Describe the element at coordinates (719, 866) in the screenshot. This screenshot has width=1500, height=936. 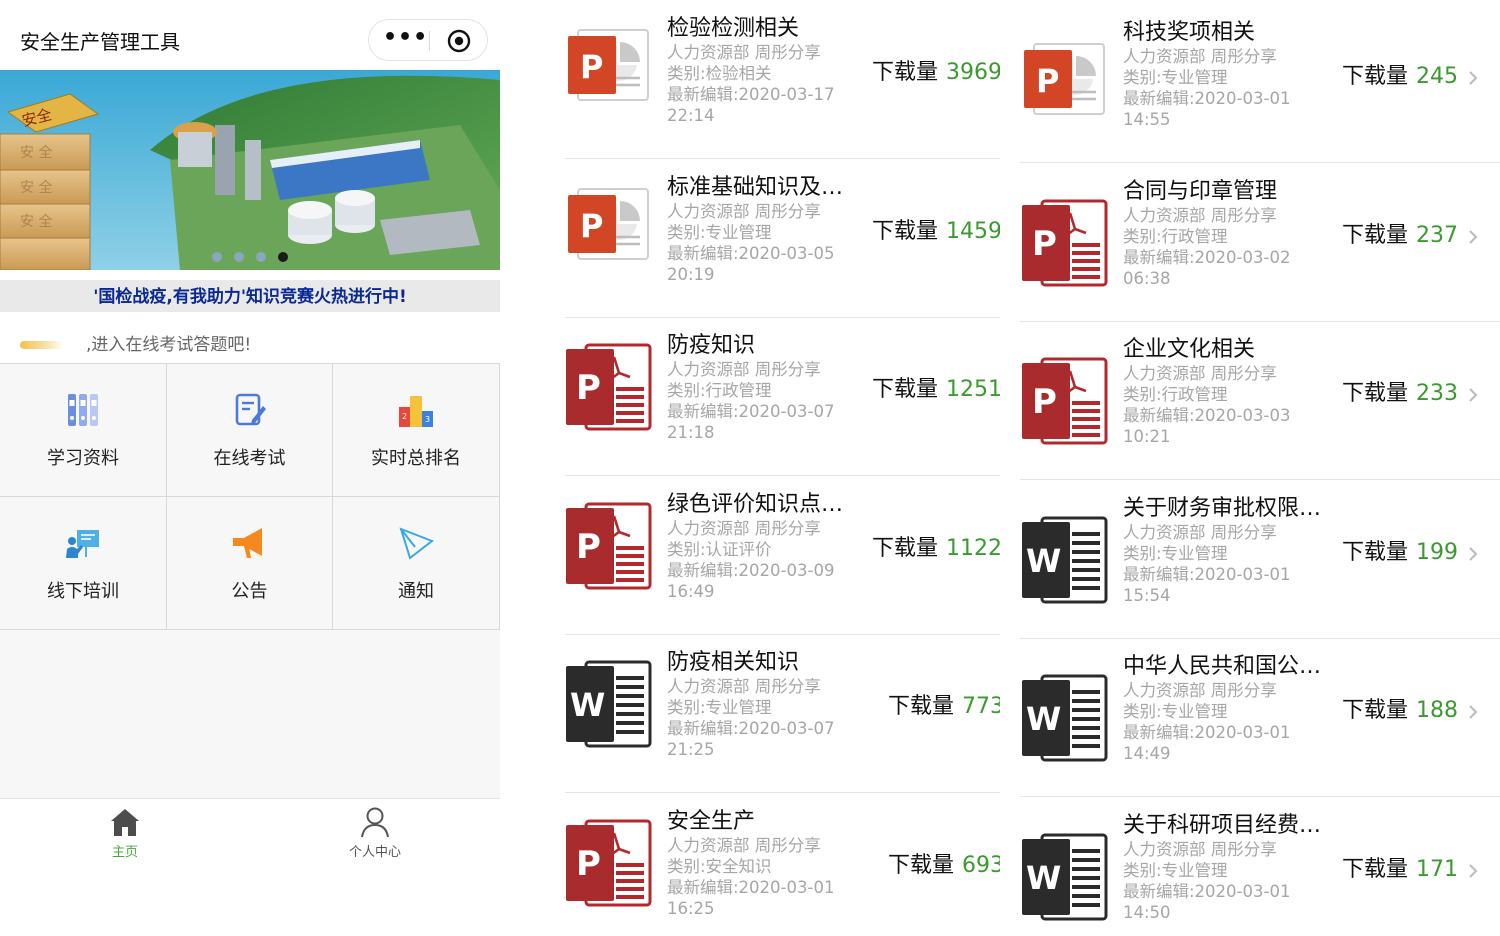
I see `document-category: 类别:安全知识` at that location.